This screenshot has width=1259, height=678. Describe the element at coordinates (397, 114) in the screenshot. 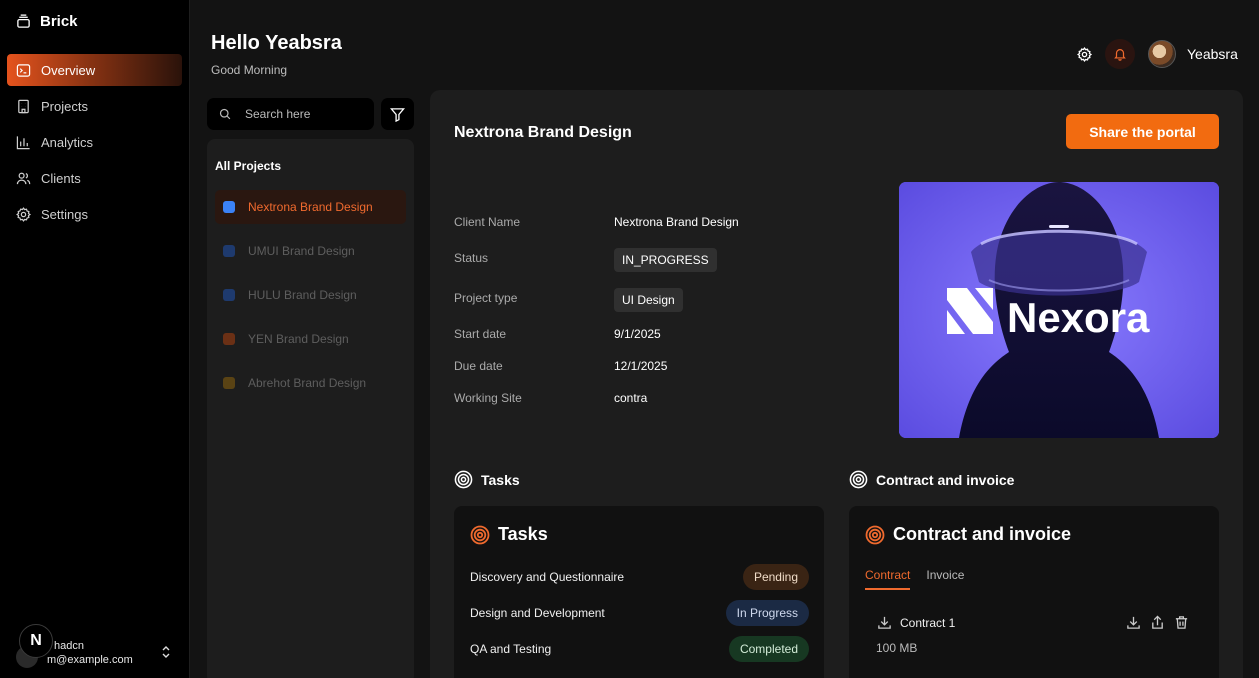

I see `filter-button` at that location.